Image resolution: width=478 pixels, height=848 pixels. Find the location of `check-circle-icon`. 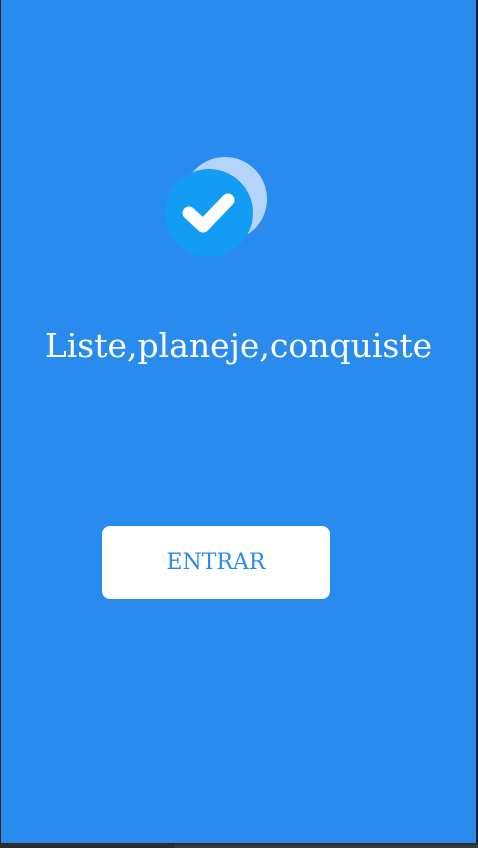

check-circle-icon is located at coordinates (216, 207).